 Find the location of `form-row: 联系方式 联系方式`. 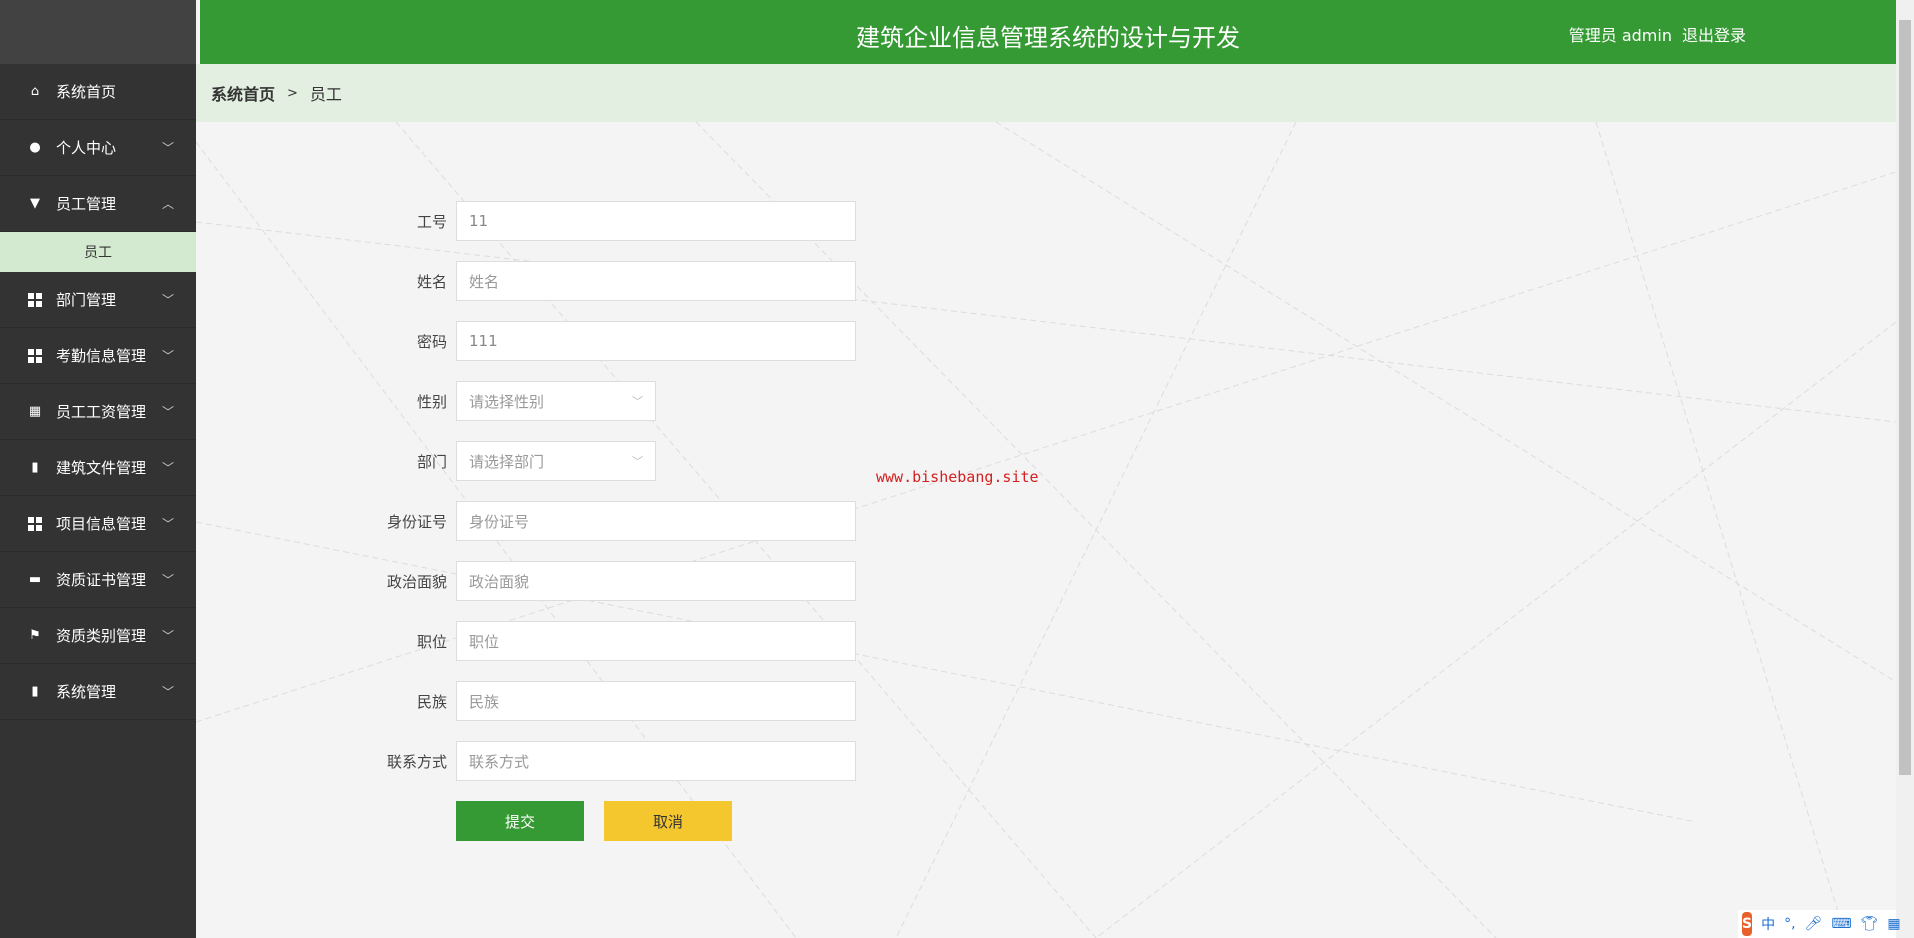

form-row: 联系方式 联系方式 is located at coordinates (613, 761).